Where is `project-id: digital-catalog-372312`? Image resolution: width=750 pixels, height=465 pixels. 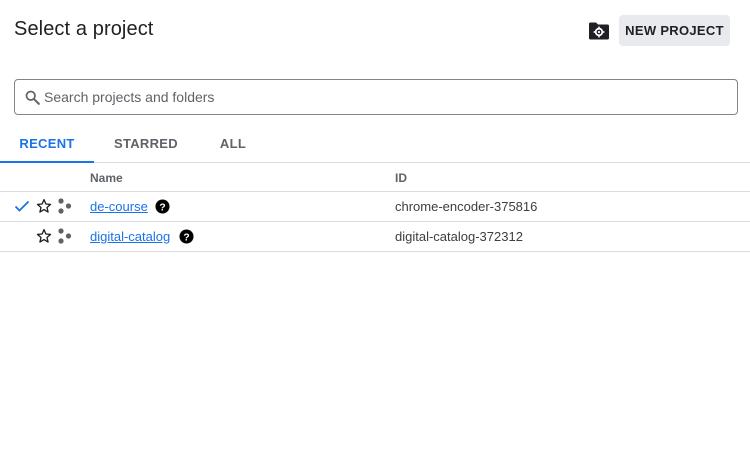
project-id: digital-catalog-372312 is located at coordinates (459, 236).